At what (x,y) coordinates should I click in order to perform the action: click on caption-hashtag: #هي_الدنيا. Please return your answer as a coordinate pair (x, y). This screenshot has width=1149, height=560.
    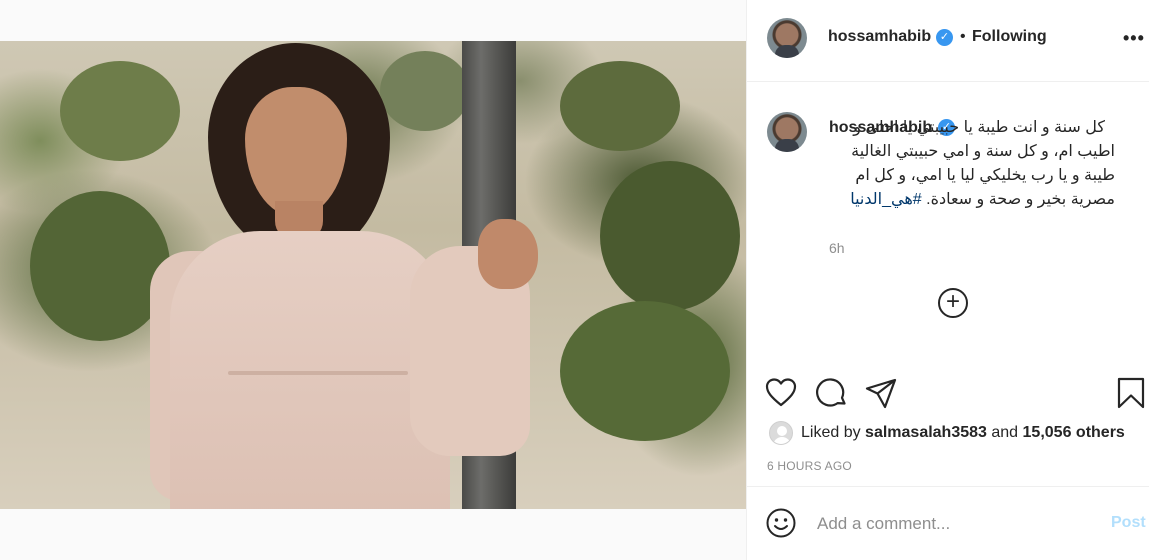
    Looking at the image, I should click on (885, 199).